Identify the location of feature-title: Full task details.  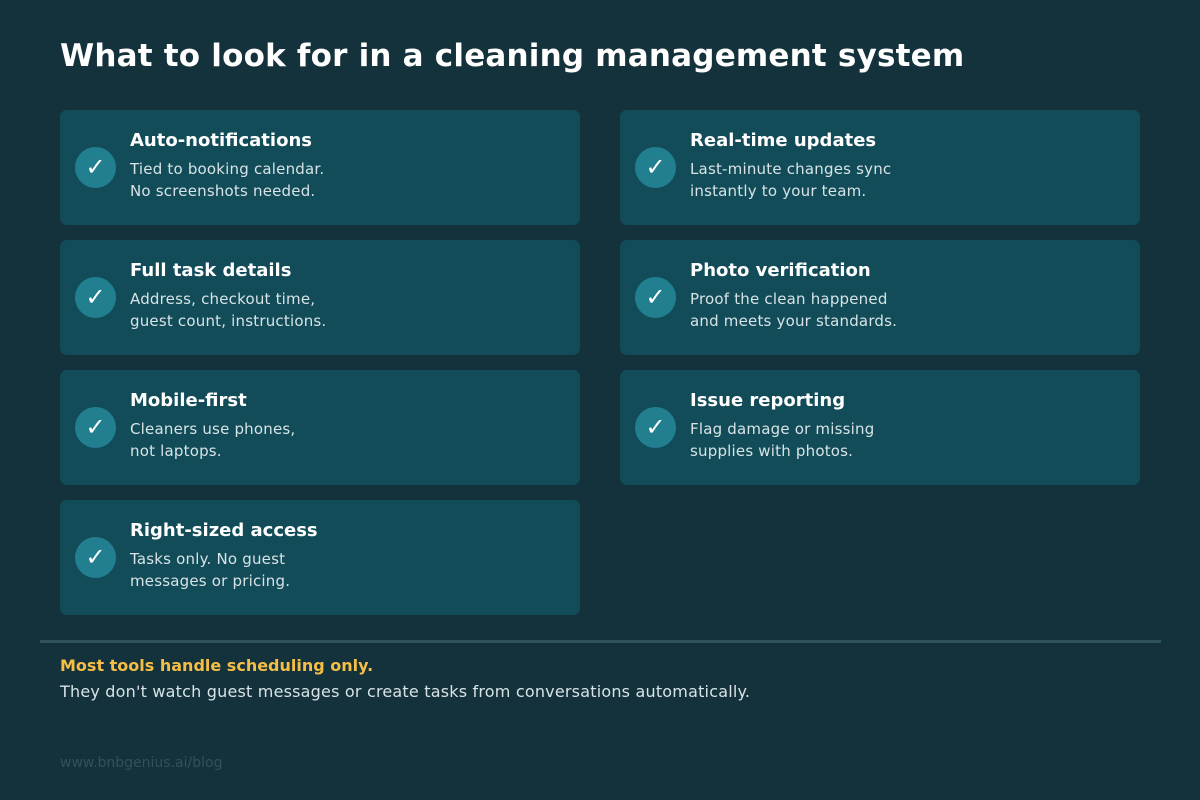
(211, 270).